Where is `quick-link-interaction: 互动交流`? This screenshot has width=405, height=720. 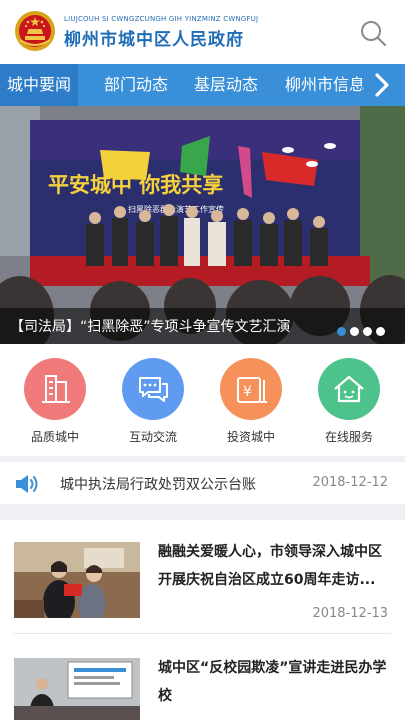 quick-link-interaction: 互动交流 is located at coordinates (153, 401).